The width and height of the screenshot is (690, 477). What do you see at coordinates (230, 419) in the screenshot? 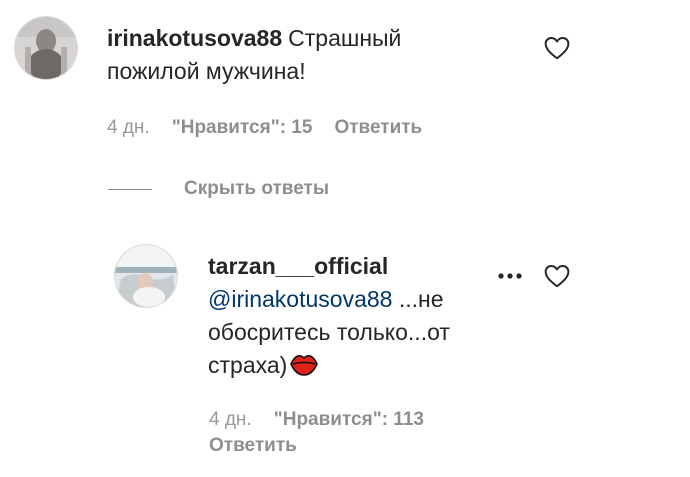
I see `reply-date: 4 дн.` at bounding box center [230, 419].